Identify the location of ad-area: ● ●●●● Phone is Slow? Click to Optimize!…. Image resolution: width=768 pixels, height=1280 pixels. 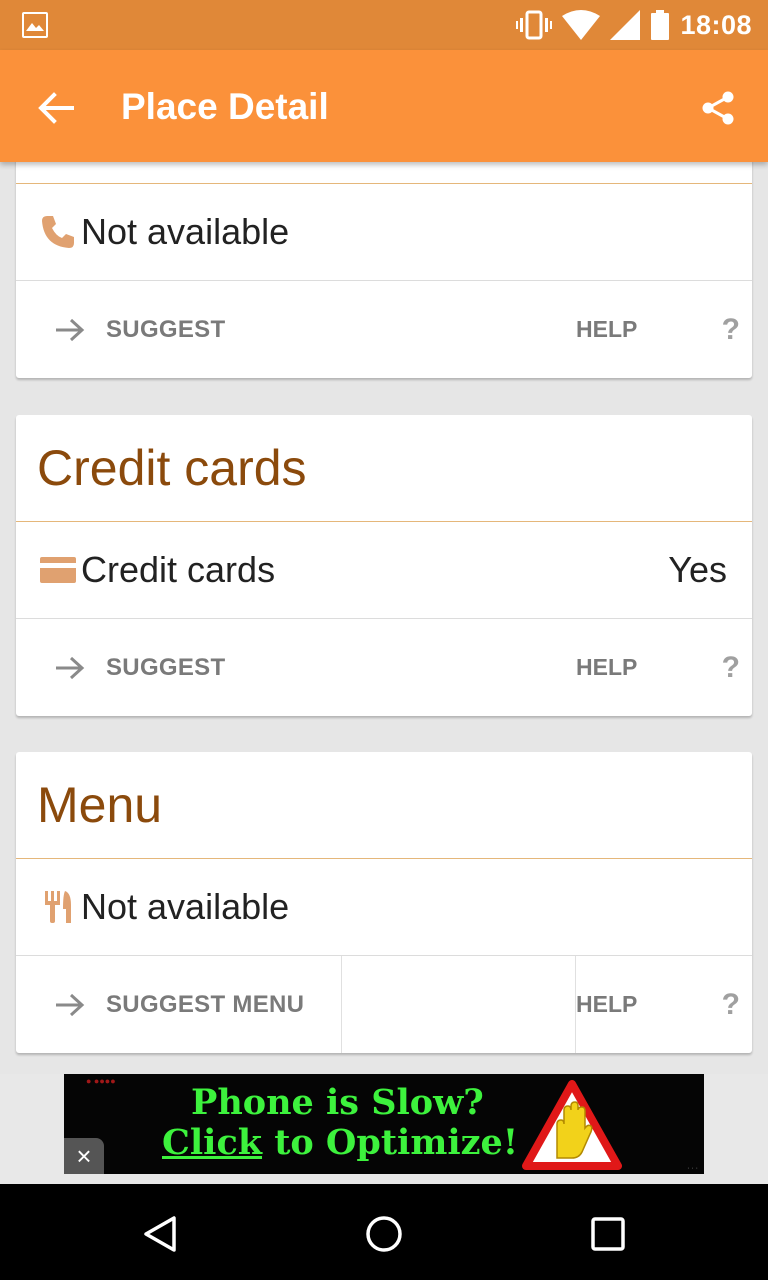
(384, 1129).